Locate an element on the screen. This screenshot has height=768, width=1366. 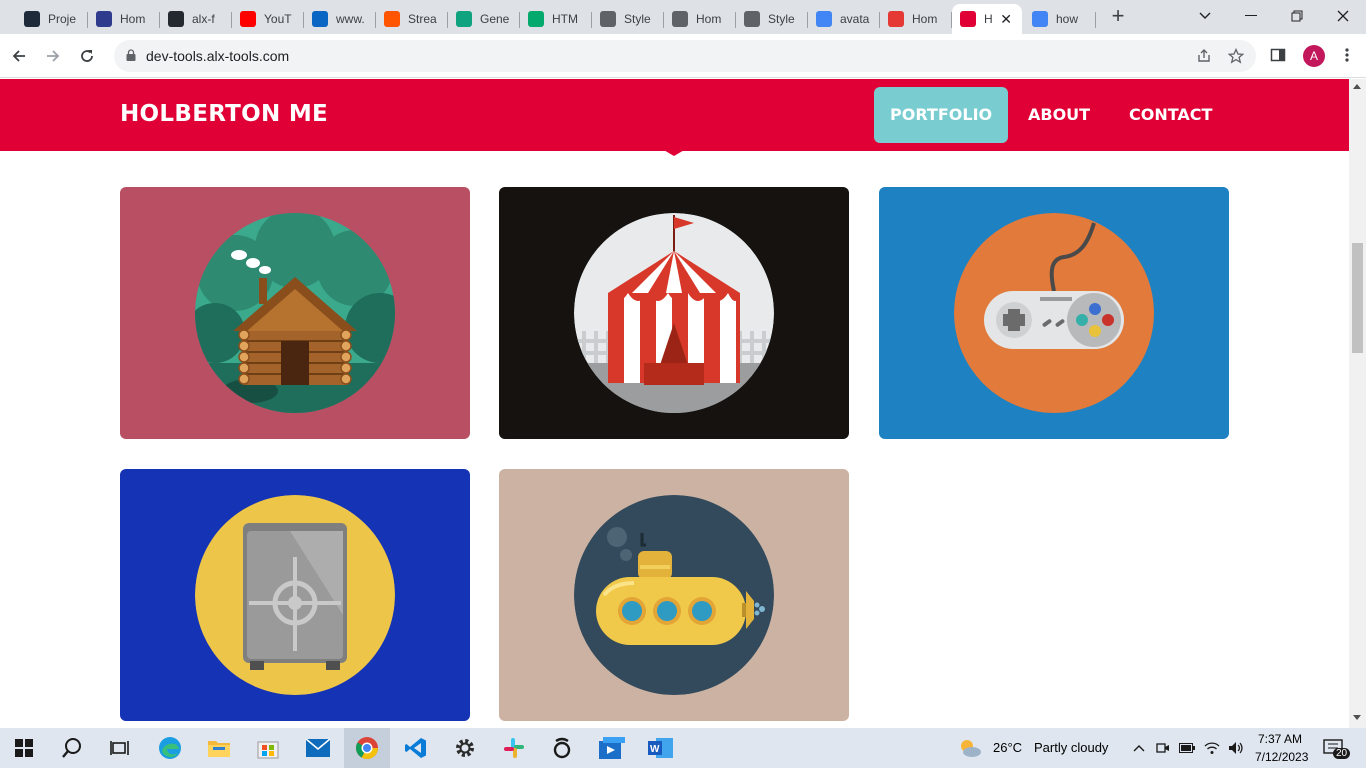
wifi-button is located at coordinates (1212, 748).